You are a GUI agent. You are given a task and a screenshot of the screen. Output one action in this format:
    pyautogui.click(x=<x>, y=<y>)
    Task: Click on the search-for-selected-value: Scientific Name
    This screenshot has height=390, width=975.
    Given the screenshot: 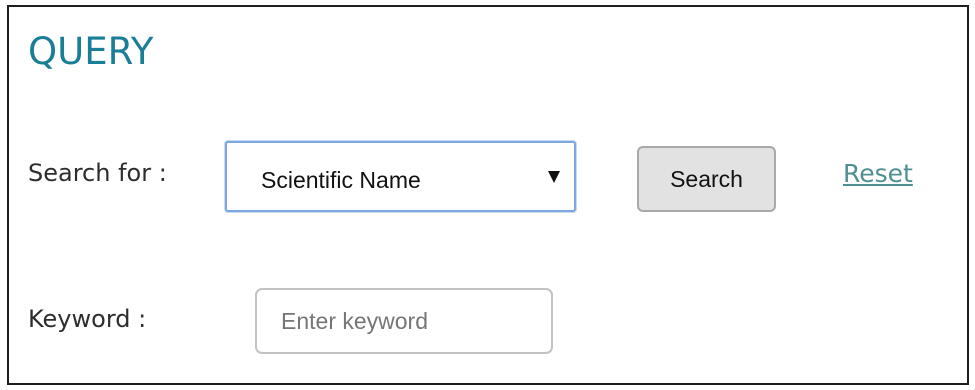 What is the action you would take?
    pyautogui.click(x=341, y=180)
    